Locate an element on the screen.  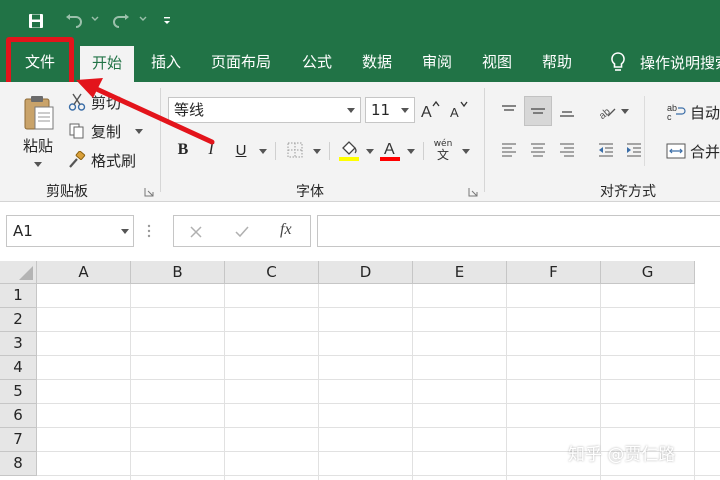
paste-button: 粘贴 is located at coordinates (38, 131).